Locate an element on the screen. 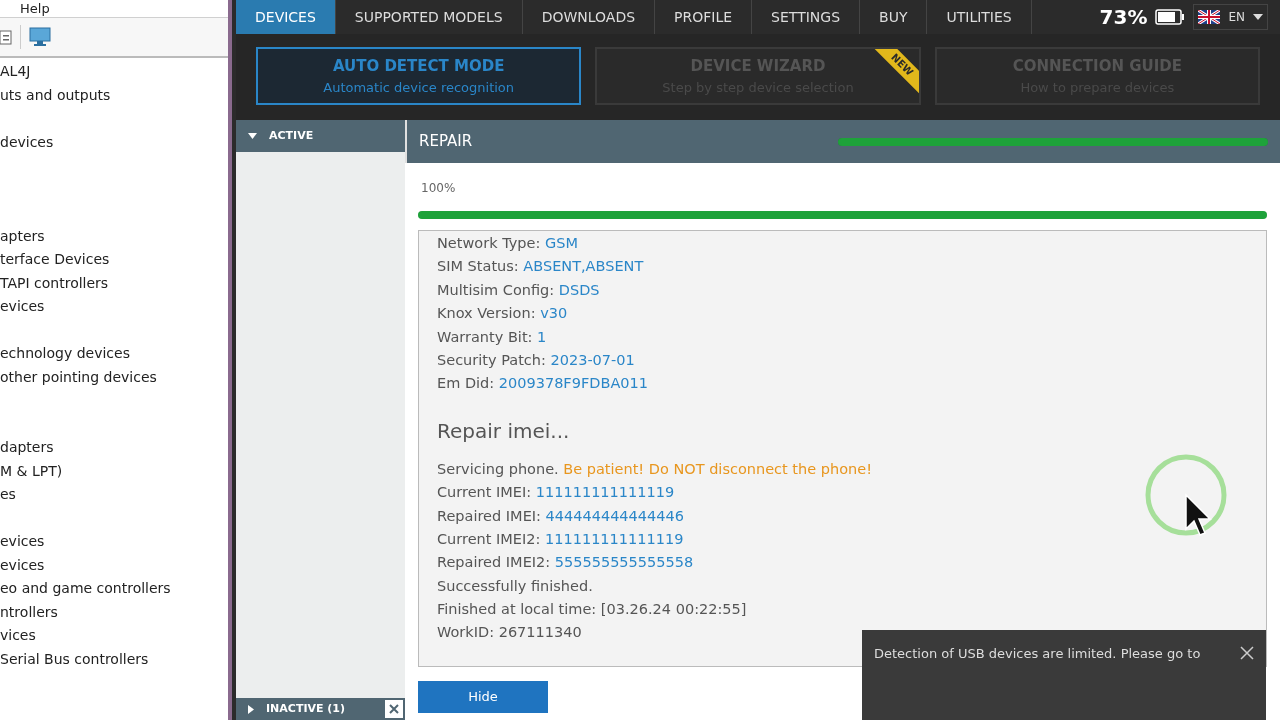 The width and height of the screenshot is (1280, 720). monitor-icon is located at coordinates (40, 37).